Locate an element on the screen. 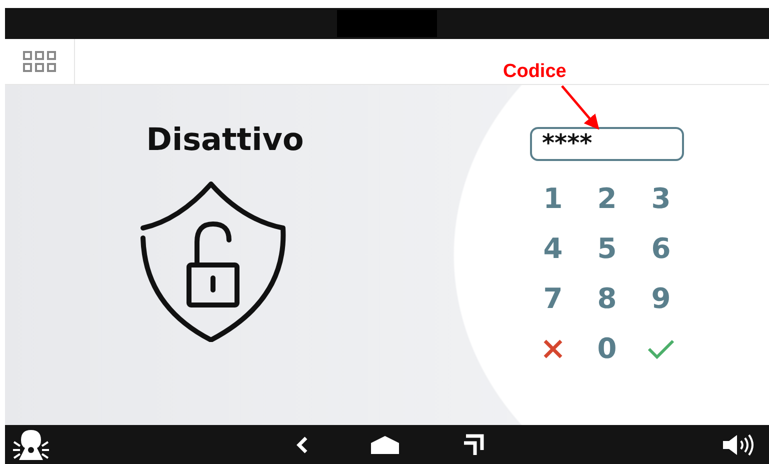 The image size is (769, 464). digit-key: 5 is located at coordinates (607, 249).